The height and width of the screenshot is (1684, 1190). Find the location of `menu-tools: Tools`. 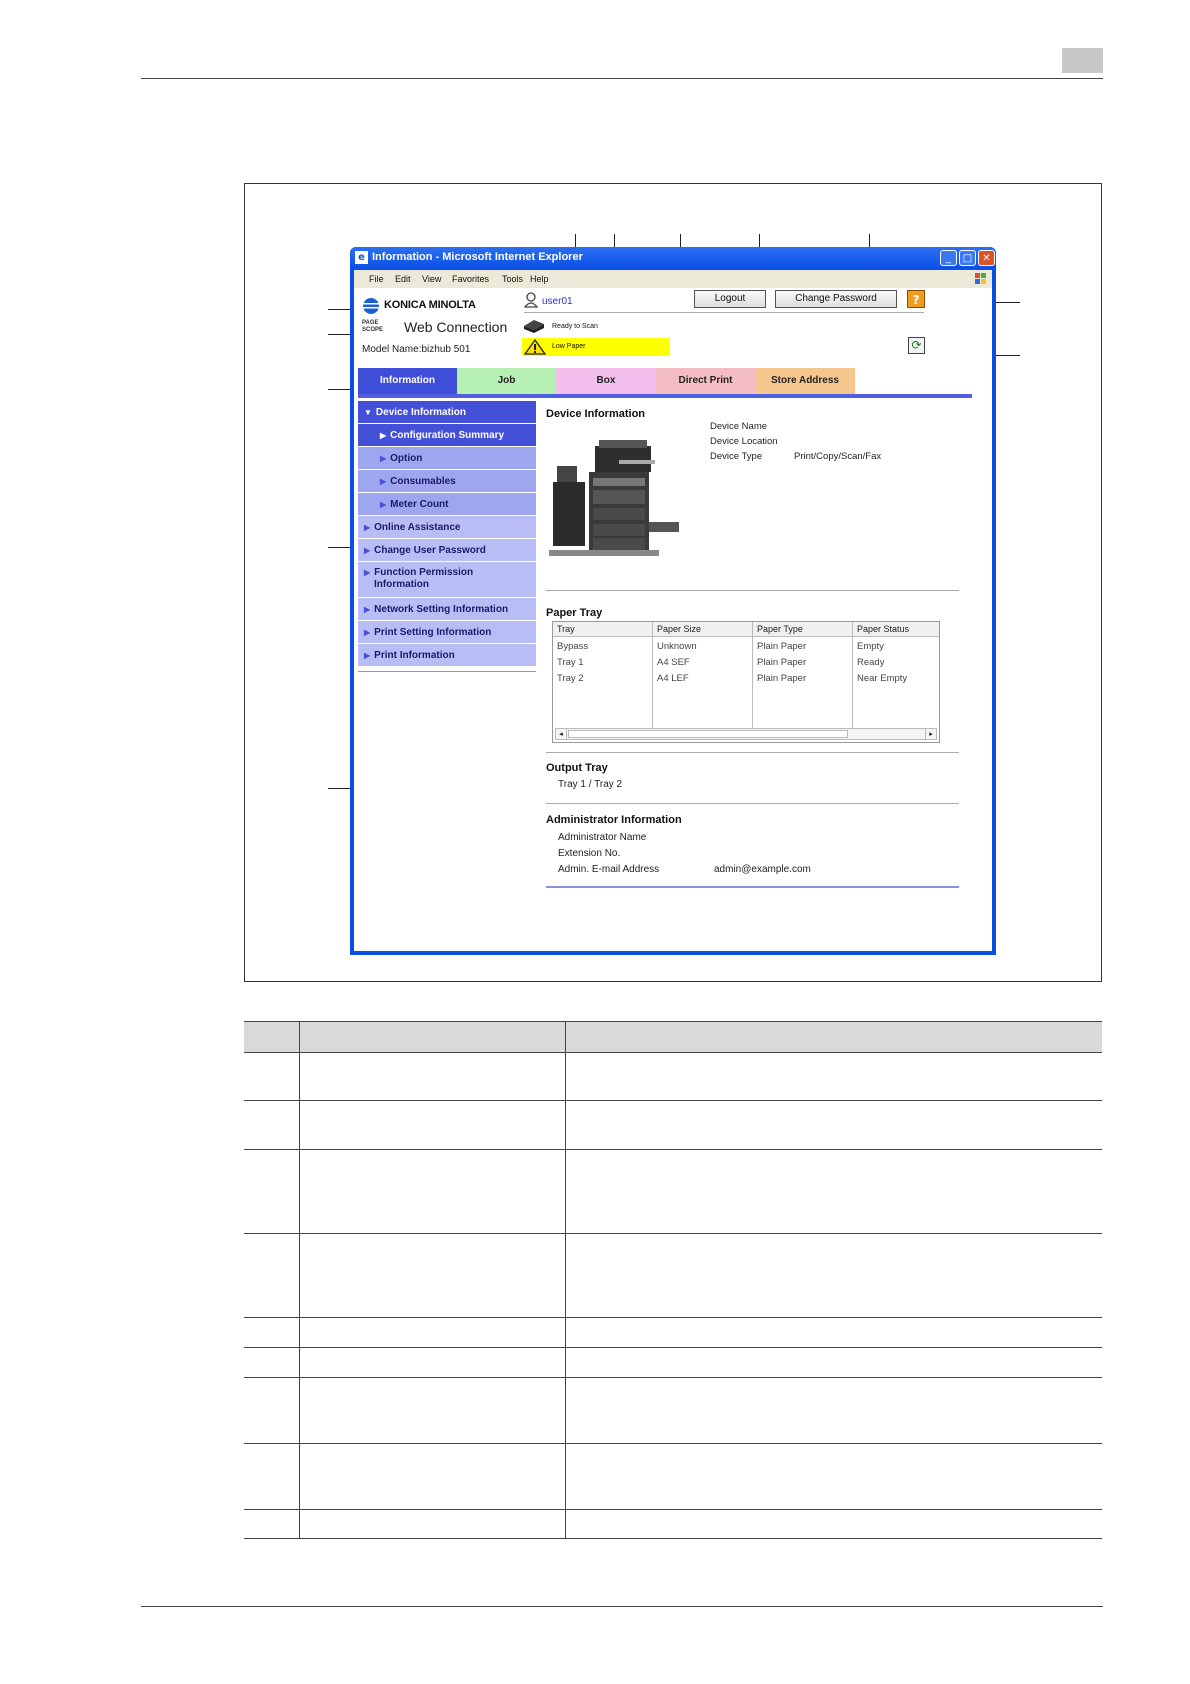

menu-tools: Tools is located at coordinates (512, 279).